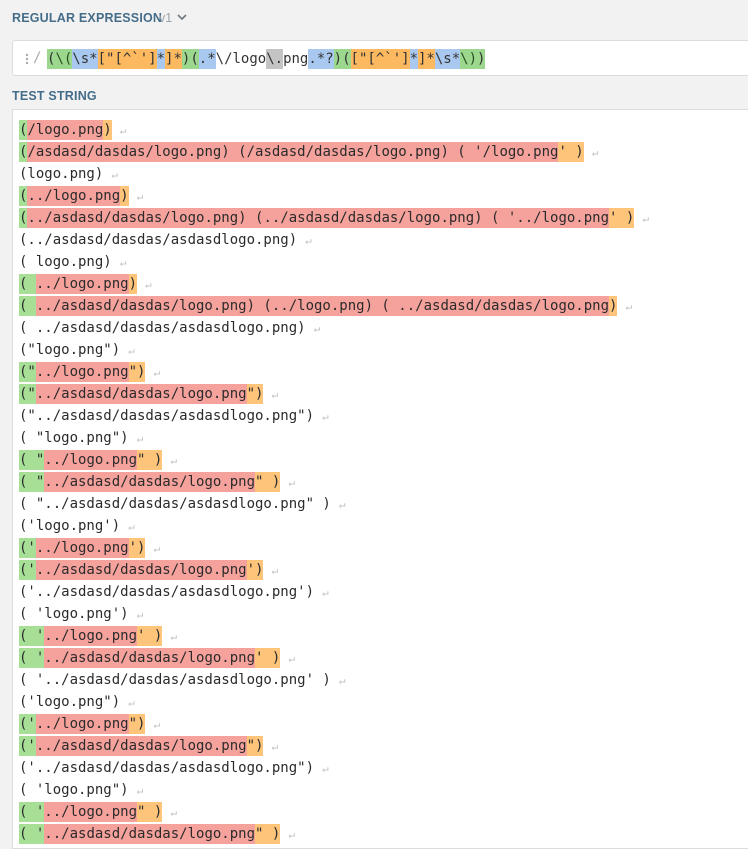  I want to click on test-line: (logo.png) ↵, so click(68, 174).